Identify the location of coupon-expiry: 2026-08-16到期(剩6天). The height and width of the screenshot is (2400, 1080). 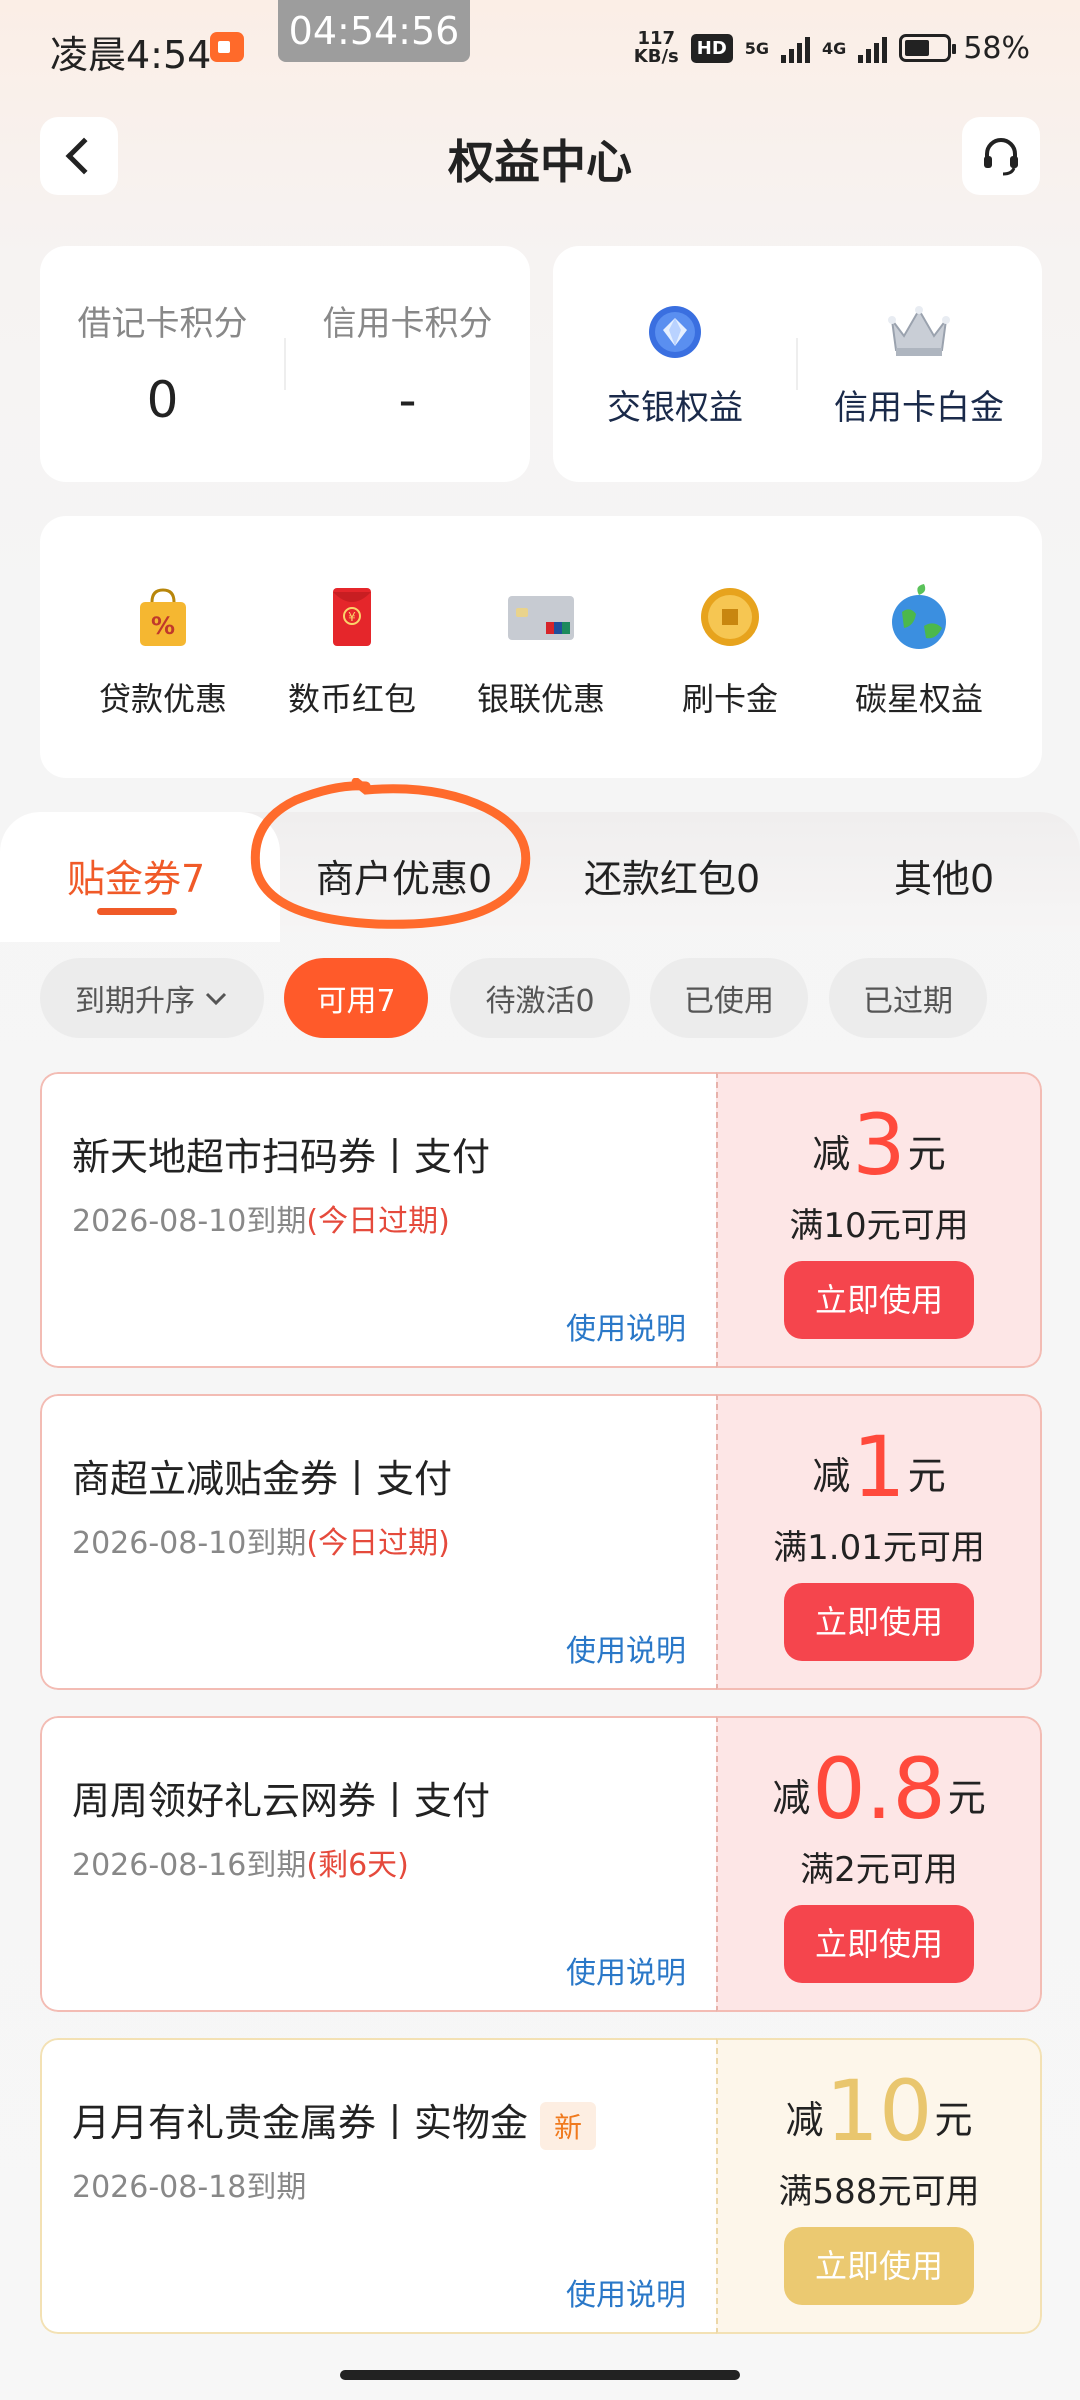
(240, 1862).